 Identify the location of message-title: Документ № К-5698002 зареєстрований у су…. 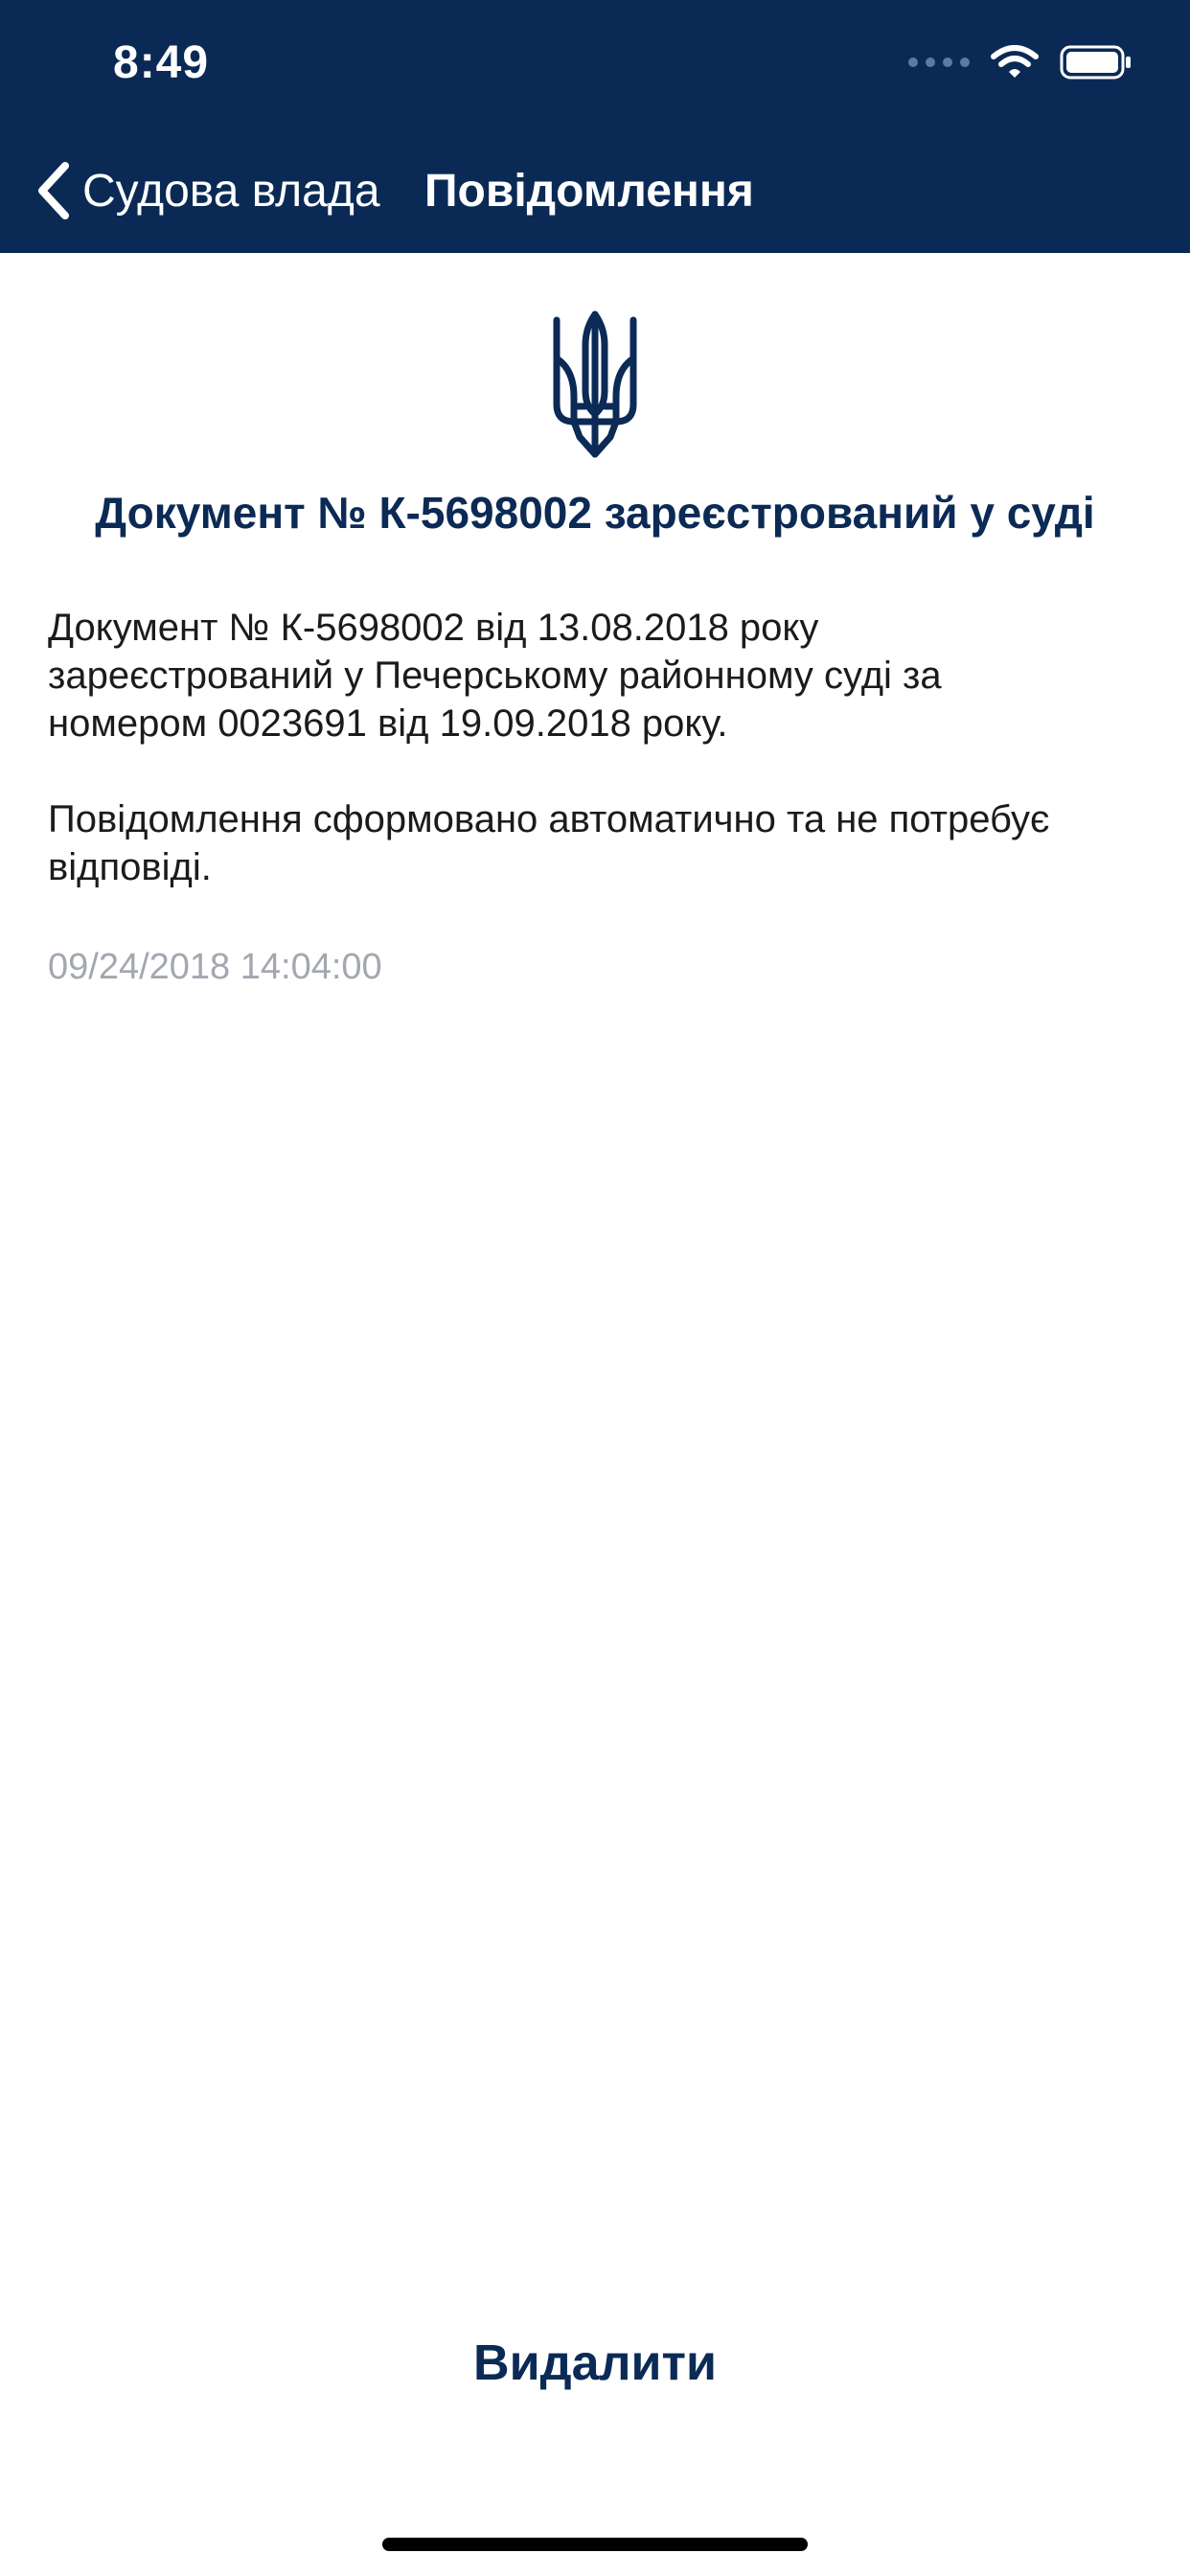
(595, 513).